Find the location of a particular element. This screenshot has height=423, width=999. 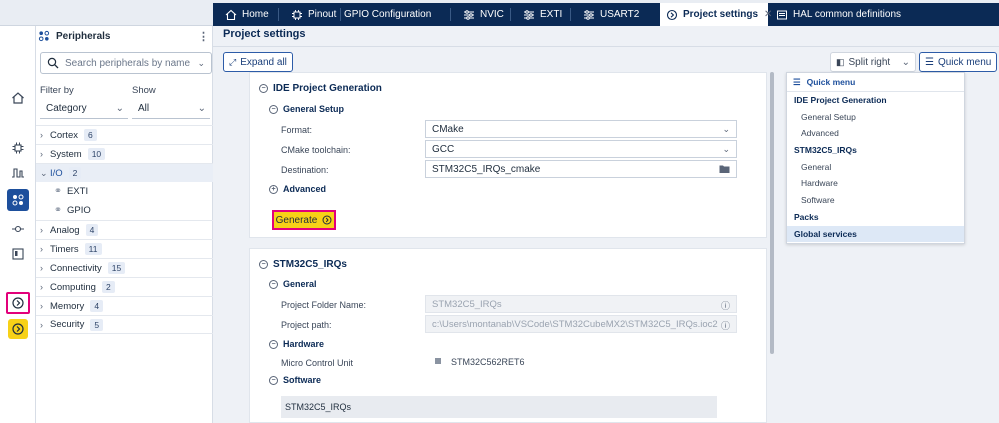

count-badge: 5 is located at coordinates (97, 324).